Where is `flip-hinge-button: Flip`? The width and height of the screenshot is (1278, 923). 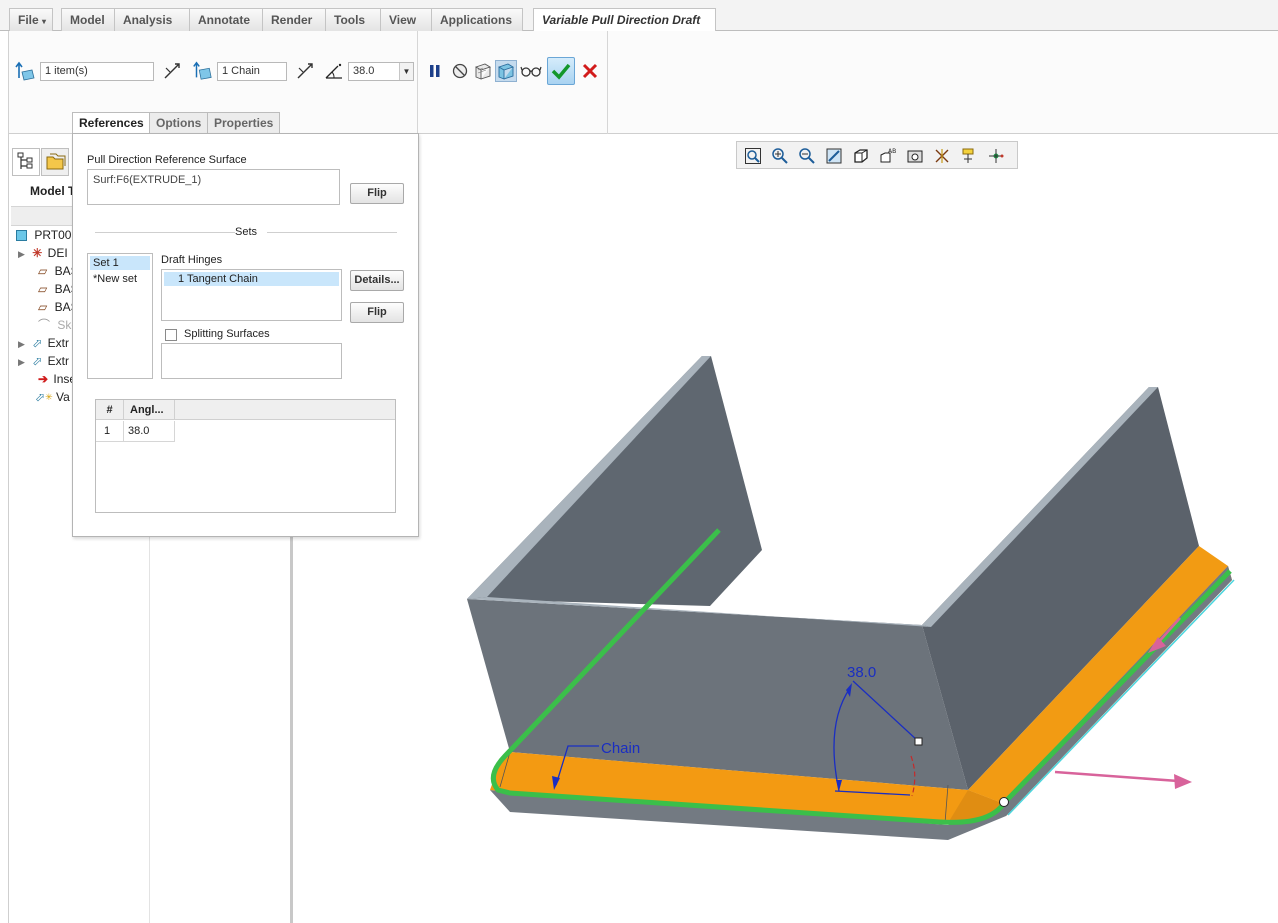 flip-hinge-button: Flip is located at coordinates (377, 312).